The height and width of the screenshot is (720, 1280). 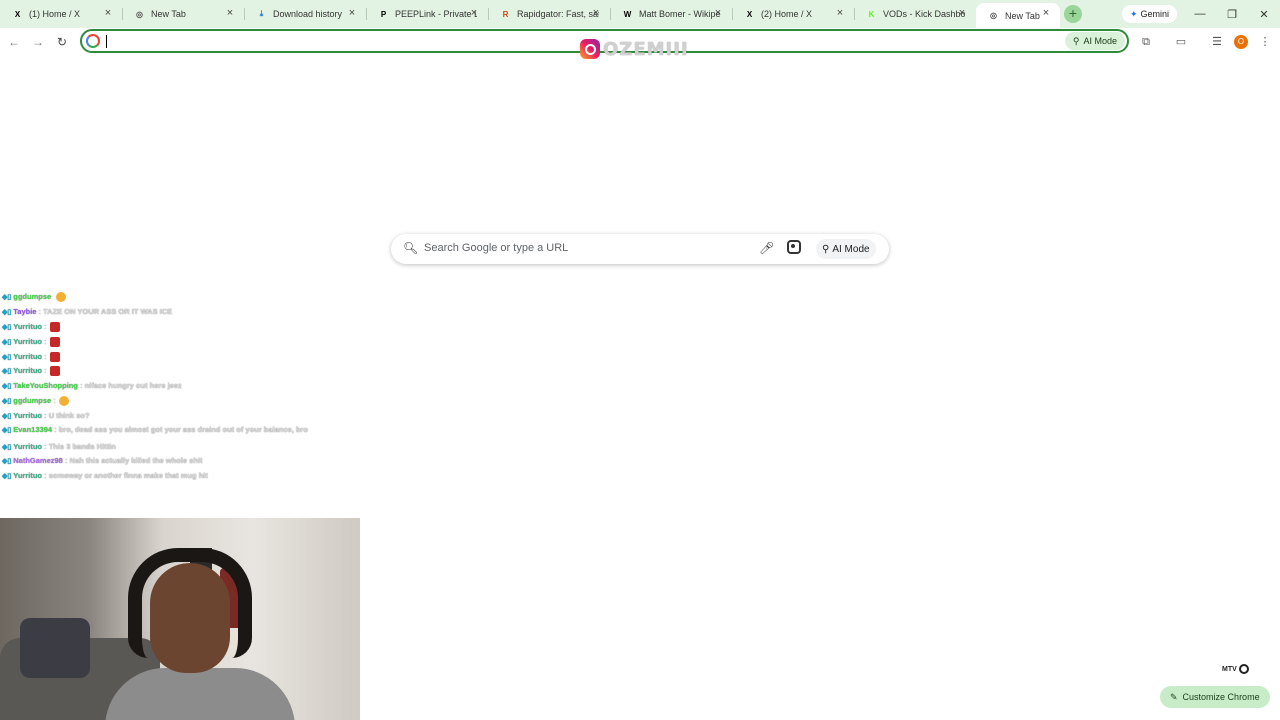 I want to click on chat-message: ◆▯ Yurrituo : U think so?, so click(x=180, y=416).